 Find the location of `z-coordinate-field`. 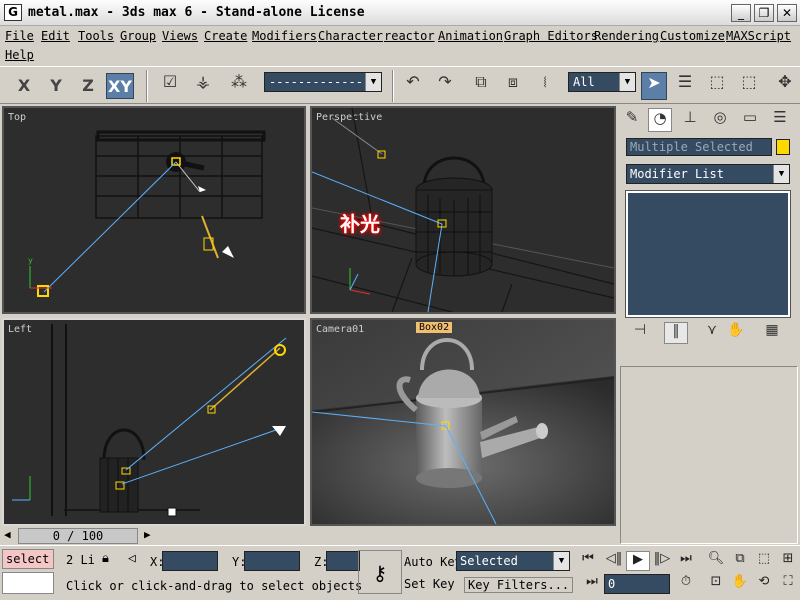

z-coordinate-field is located at coordinates (343, 561).